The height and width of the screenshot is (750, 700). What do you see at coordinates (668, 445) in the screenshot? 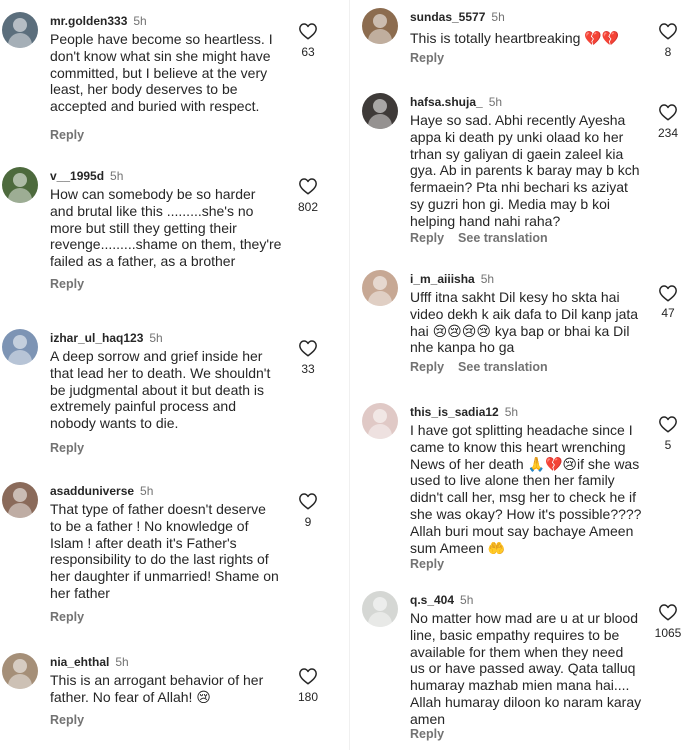
I see `like-count: 5` at bounding box center [668, 445].